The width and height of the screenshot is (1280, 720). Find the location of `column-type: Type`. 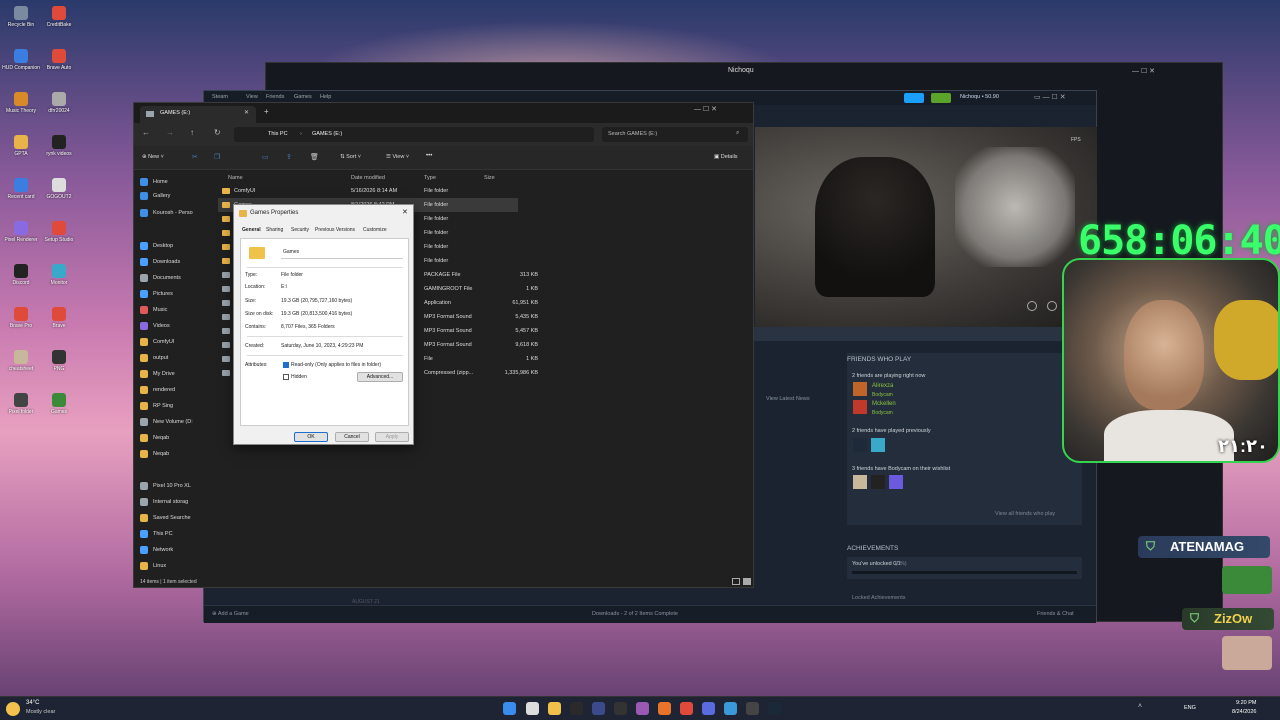

column-type: Type is located at coordinates (430, 178).